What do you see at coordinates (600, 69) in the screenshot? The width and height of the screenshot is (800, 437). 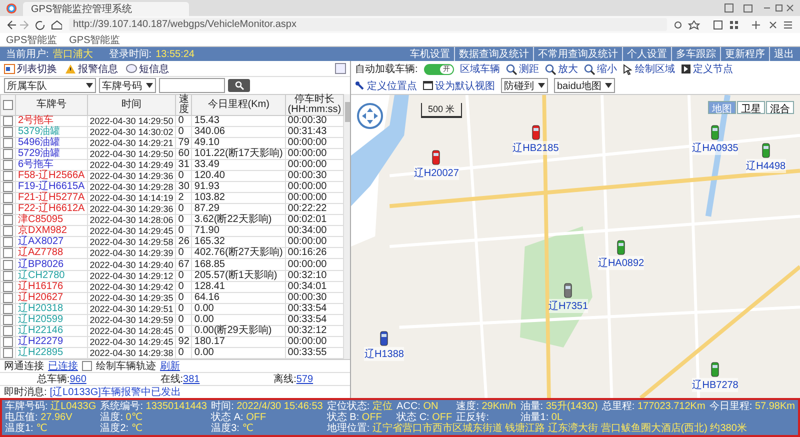 I see `map-tool-button: 缩小` at bounding box center [600, 69].